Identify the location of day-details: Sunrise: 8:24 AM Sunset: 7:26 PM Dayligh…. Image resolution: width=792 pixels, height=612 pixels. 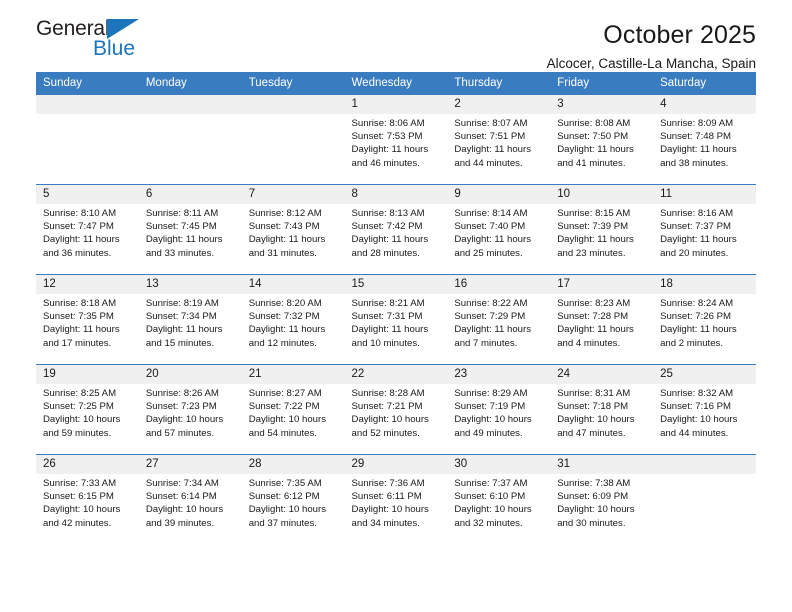
(704, 322).